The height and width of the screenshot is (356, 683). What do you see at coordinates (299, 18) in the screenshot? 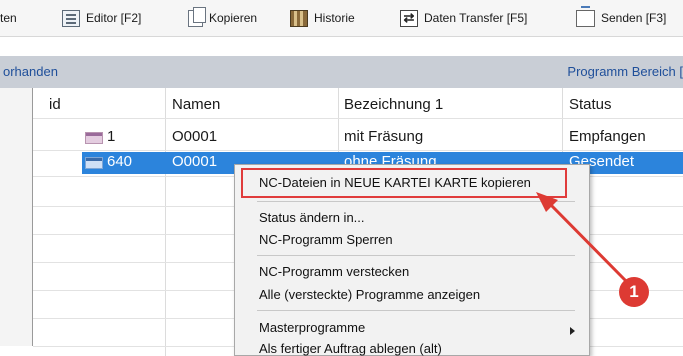
I see `history-icon` at bounding box center [299, 18].